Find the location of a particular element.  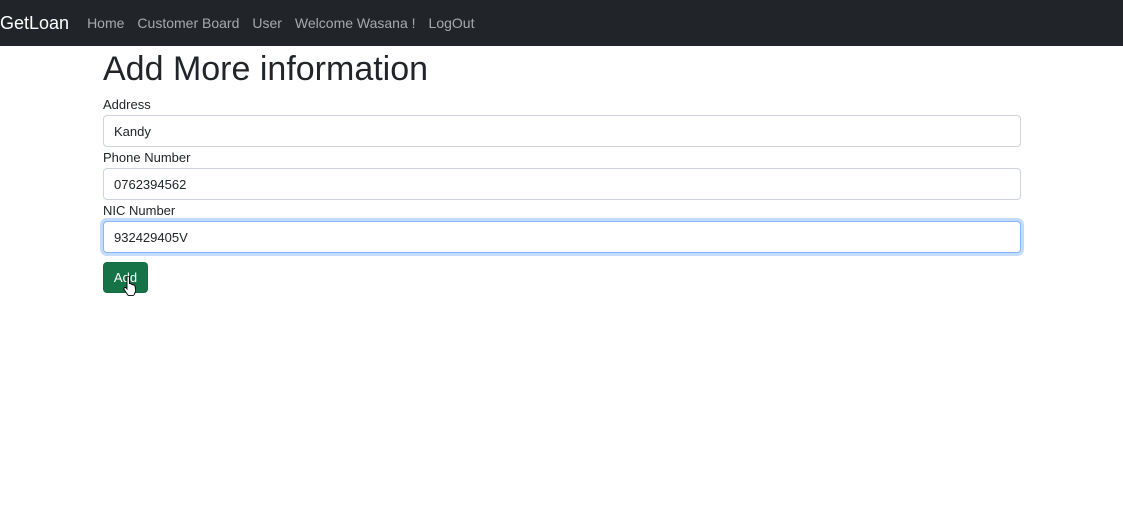

phone-group: Phone Number is located at coordinates (562, 175).